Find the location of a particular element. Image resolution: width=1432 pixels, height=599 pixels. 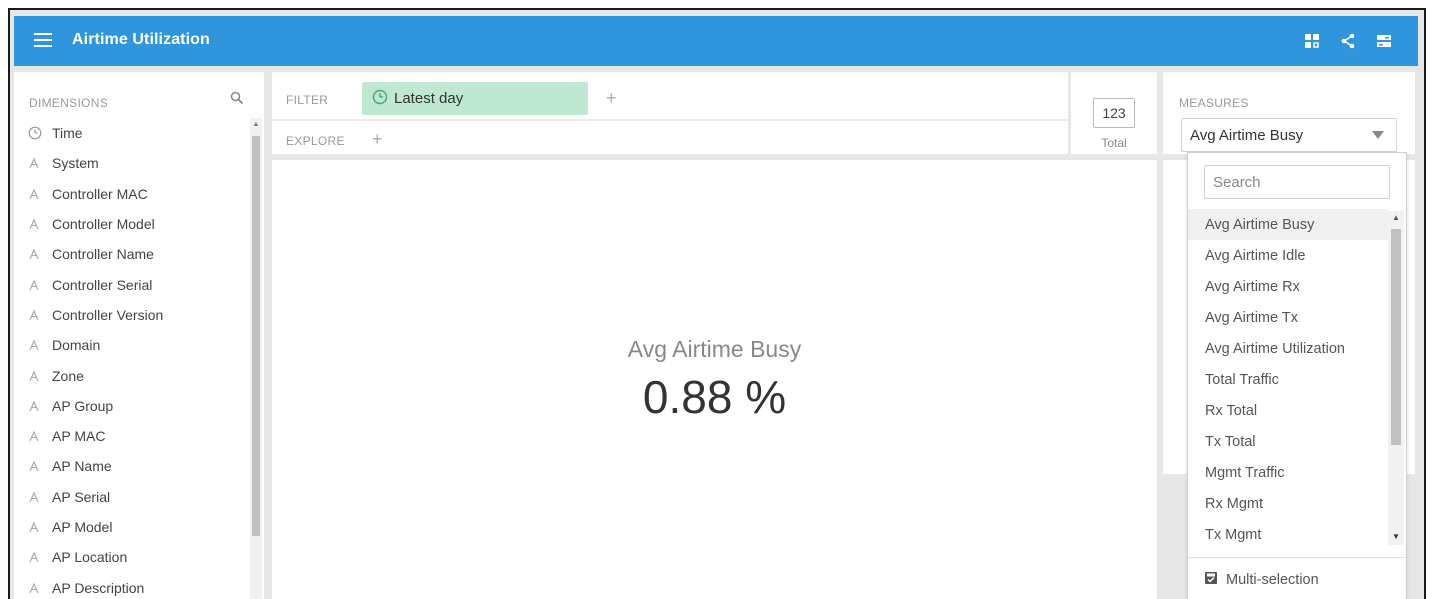

measure-option: Avg Airtime Idle is located at coordinates (1288, 255).